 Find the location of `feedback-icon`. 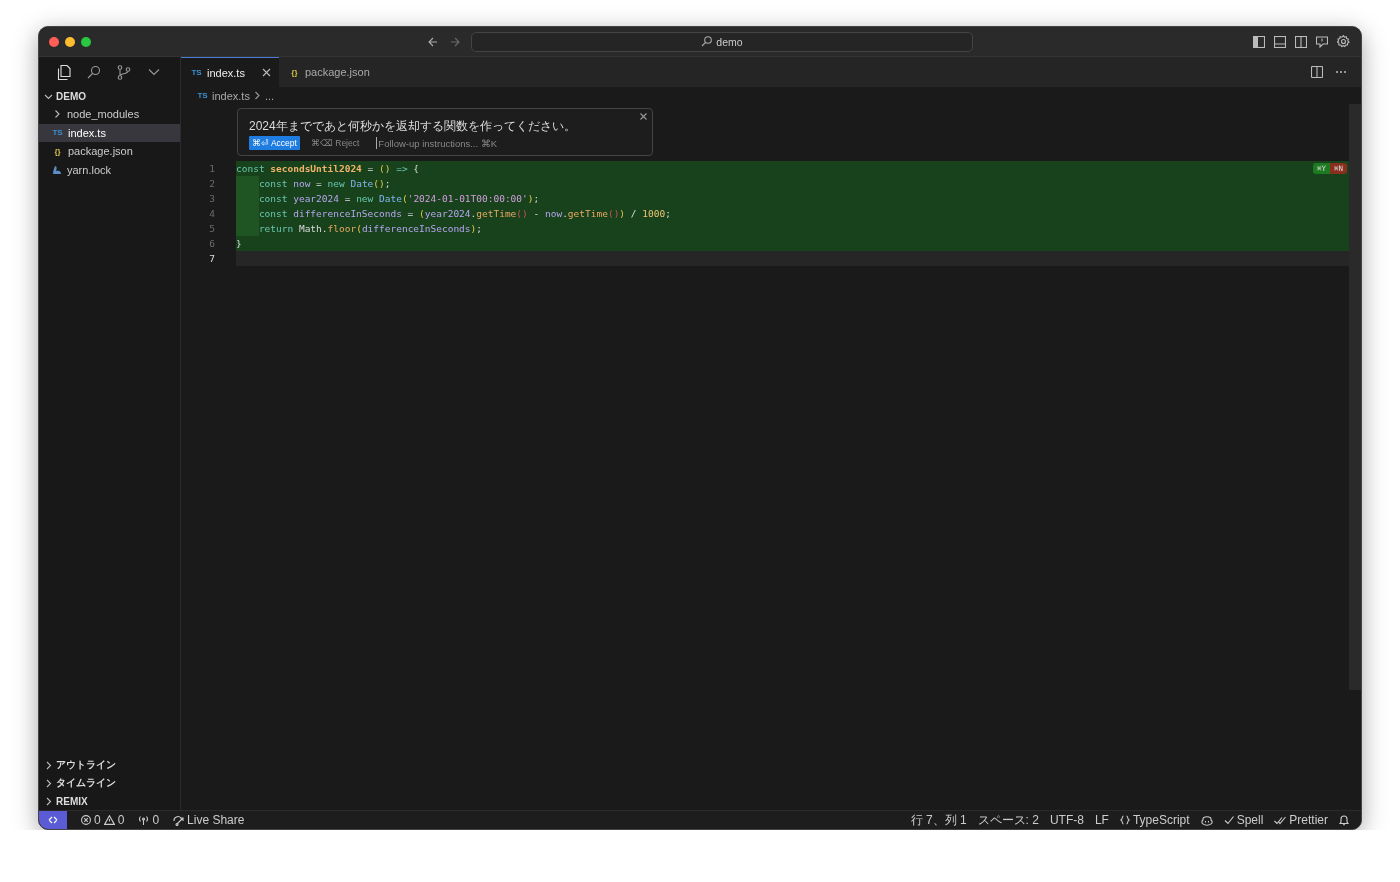

feedback-icon is located at coordinates (1322, 41).